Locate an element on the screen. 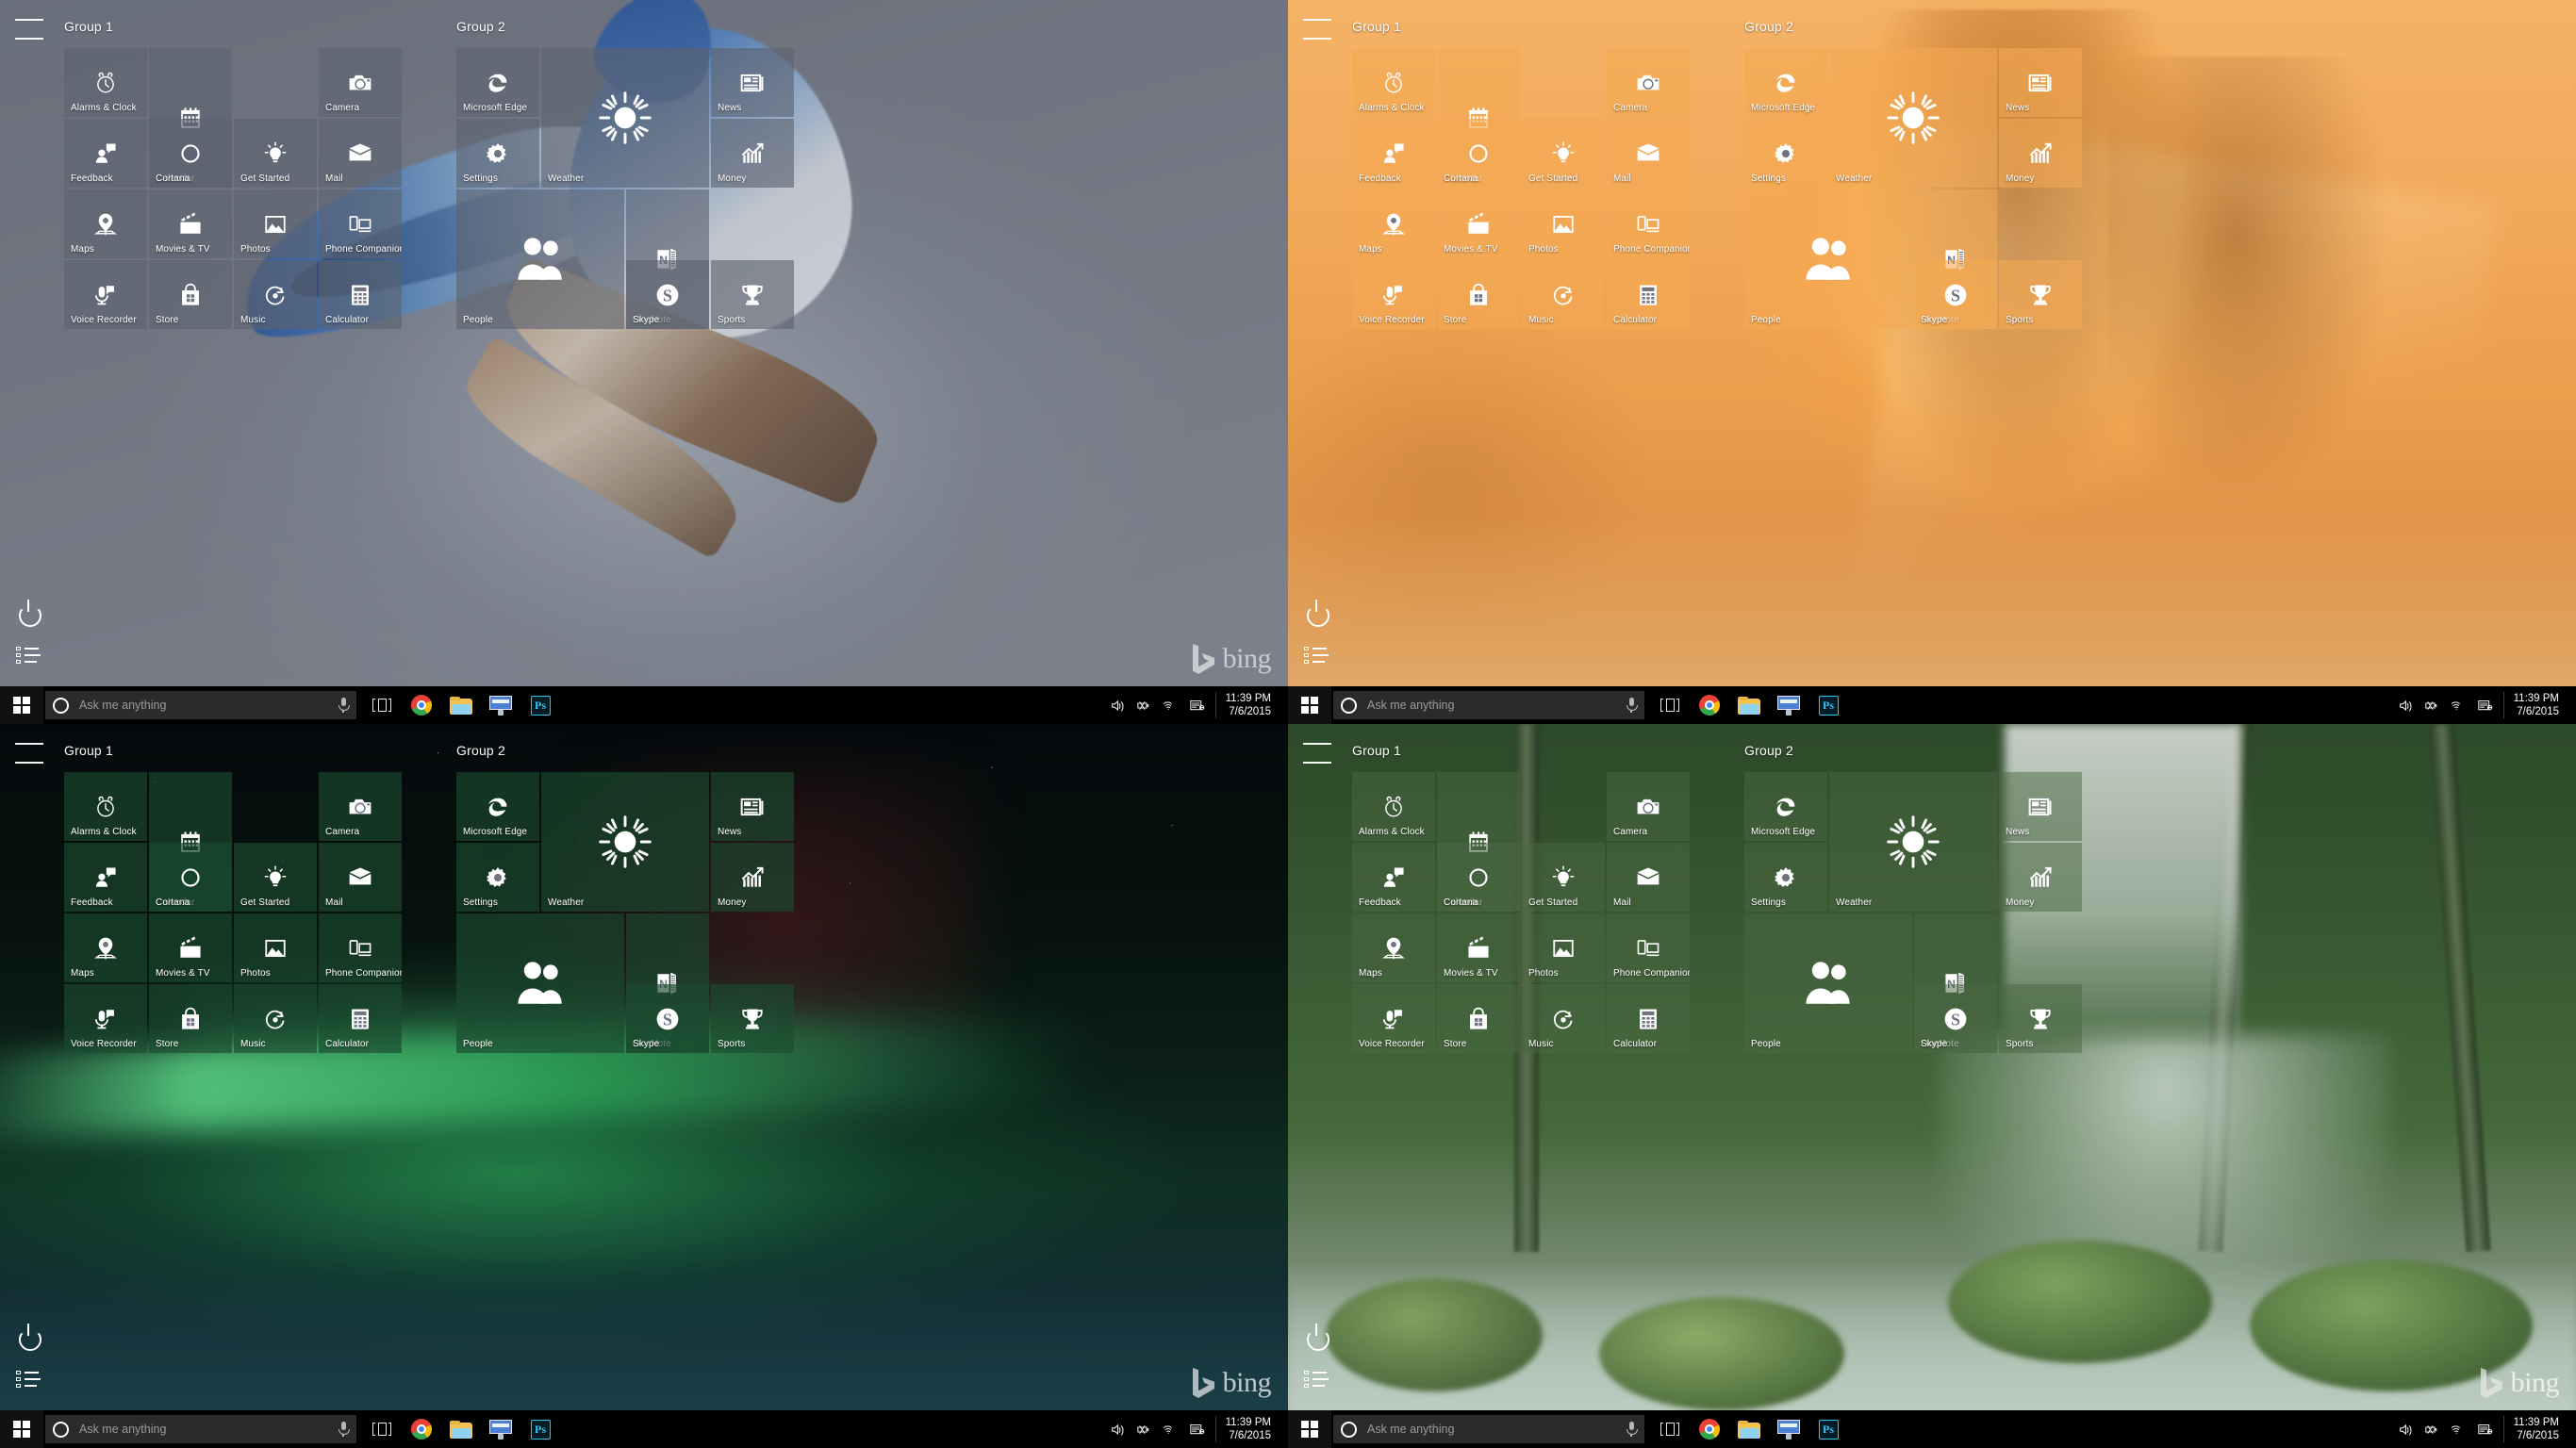  start-tile-maps: Maps is located at coordinates (105, 947).